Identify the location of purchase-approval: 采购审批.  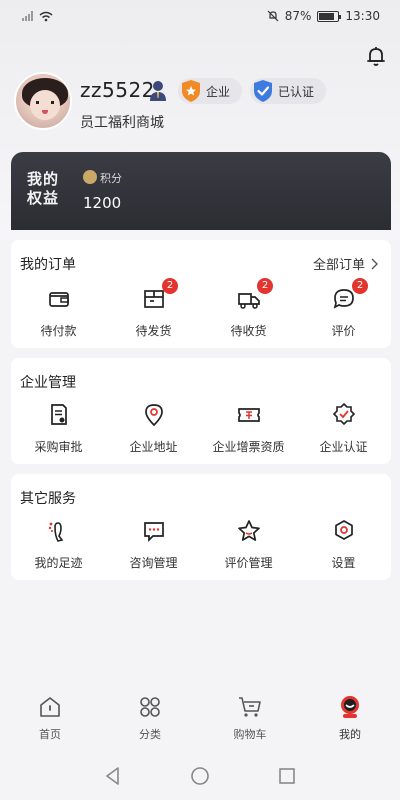
(58, 428).